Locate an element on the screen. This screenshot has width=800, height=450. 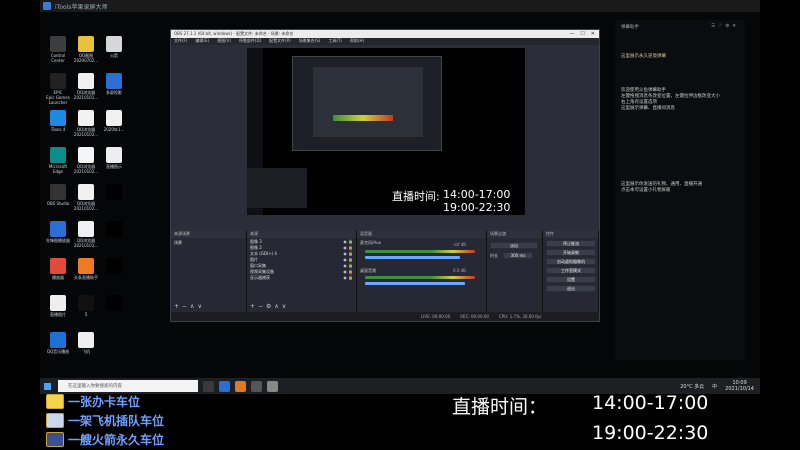
clock: 10:09 2021/10/14 is located at coordinates (739, 386).